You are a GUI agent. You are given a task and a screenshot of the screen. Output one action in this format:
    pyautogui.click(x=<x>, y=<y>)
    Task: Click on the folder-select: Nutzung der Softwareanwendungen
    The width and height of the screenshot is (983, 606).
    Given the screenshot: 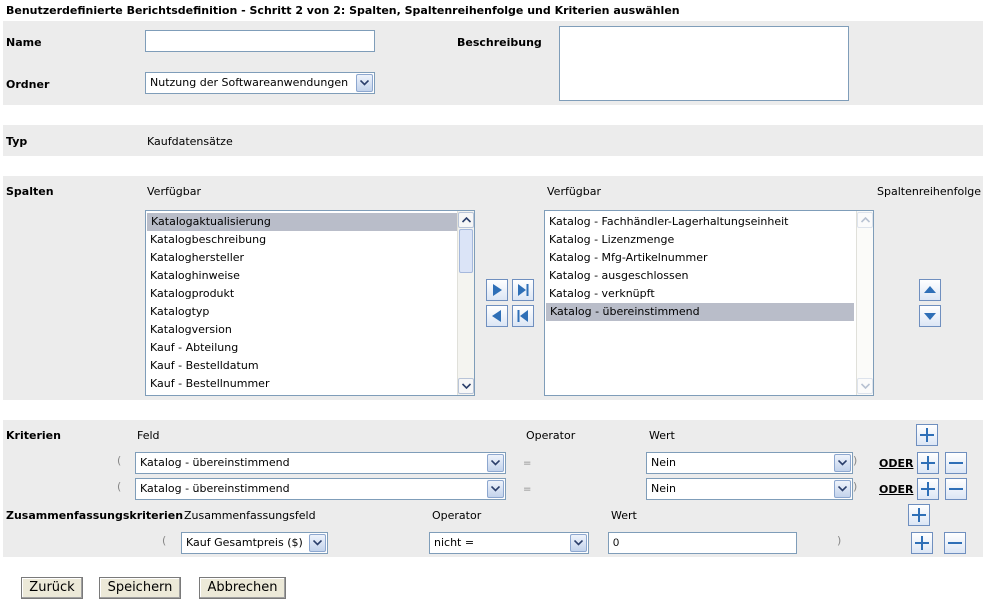 What is the action you would take?
    pyautogui.click(x=260, y=83)
    